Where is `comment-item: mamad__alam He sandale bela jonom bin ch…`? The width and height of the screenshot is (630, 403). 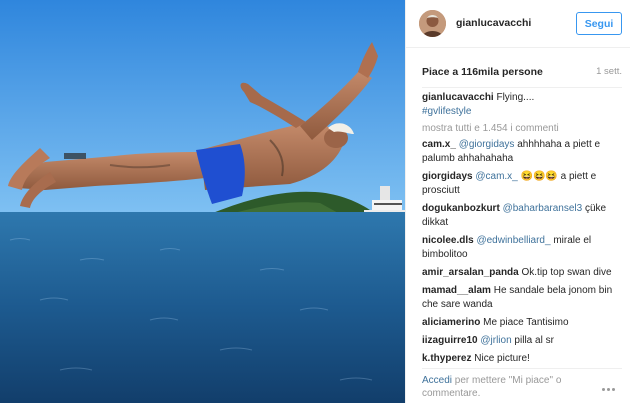 comment-item: mamad__alam He sandale bela jonom bin ch… is located at coordinates (522, 298).